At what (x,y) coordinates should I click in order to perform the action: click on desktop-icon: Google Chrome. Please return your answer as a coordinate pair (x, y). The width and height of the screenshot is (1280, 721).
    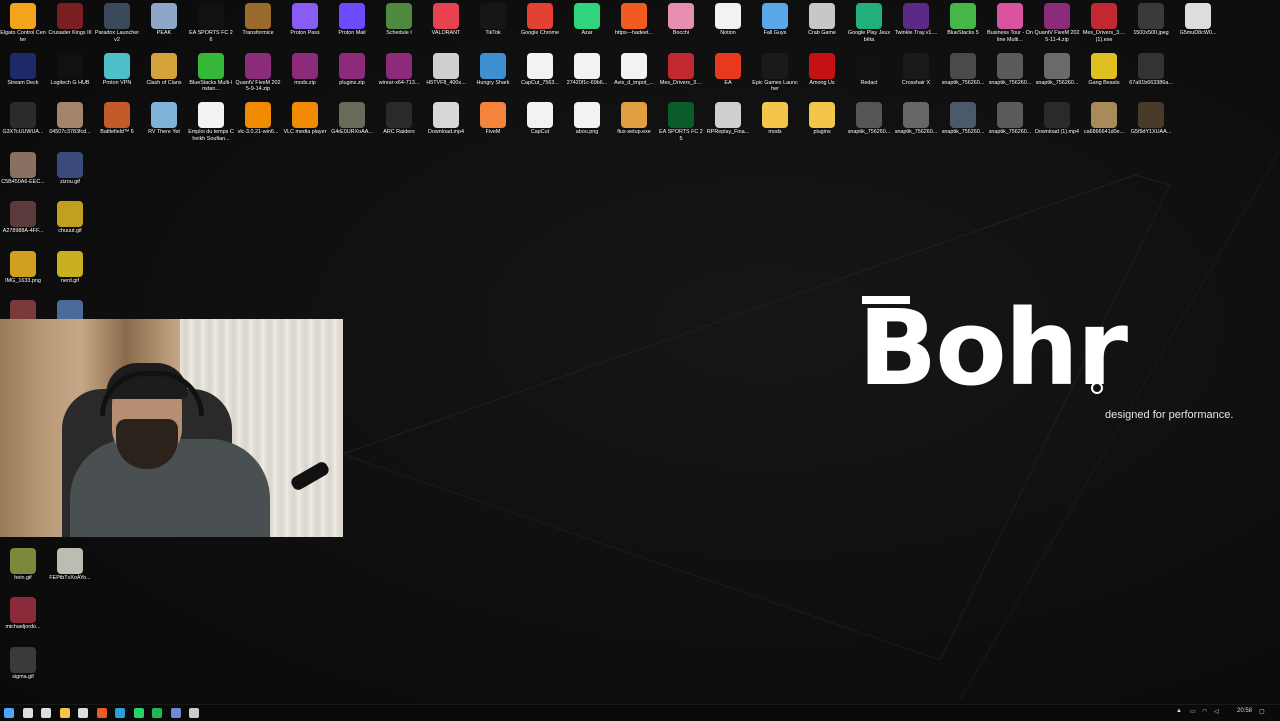
    Looking at the image, I should click on (540, 24).